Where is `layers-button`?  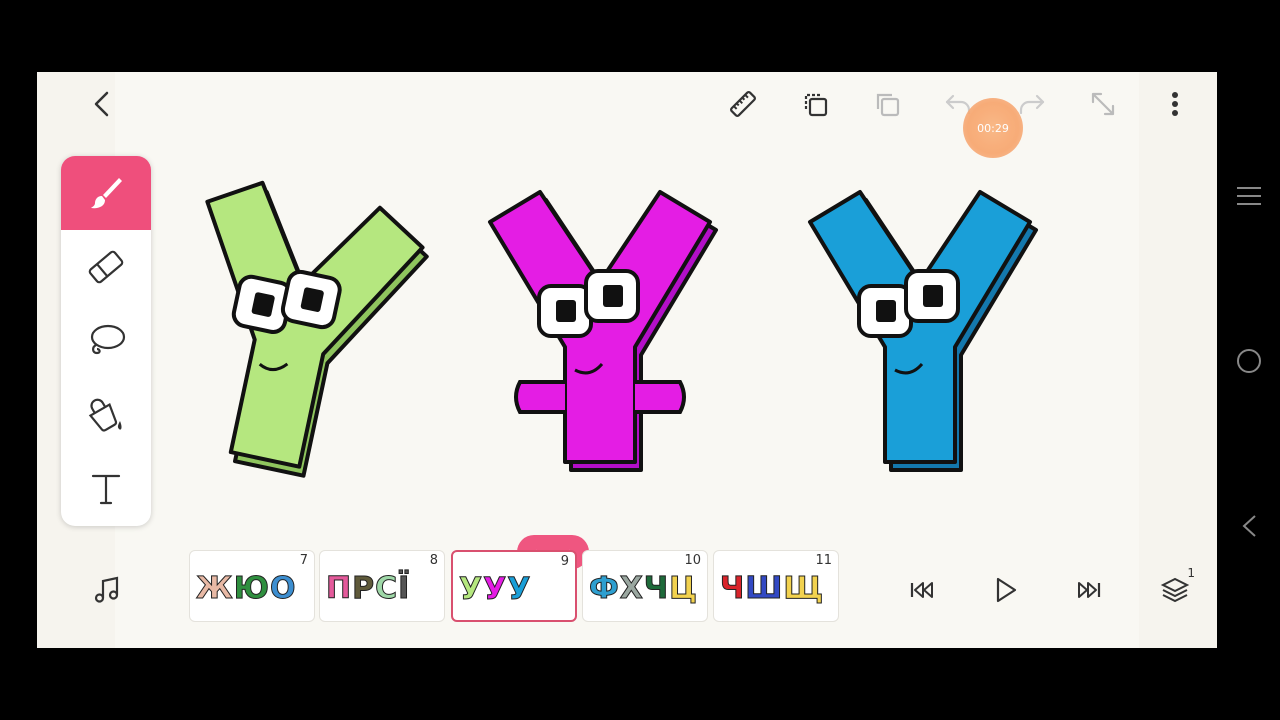
layers-button is located at coordinates (815, 104).